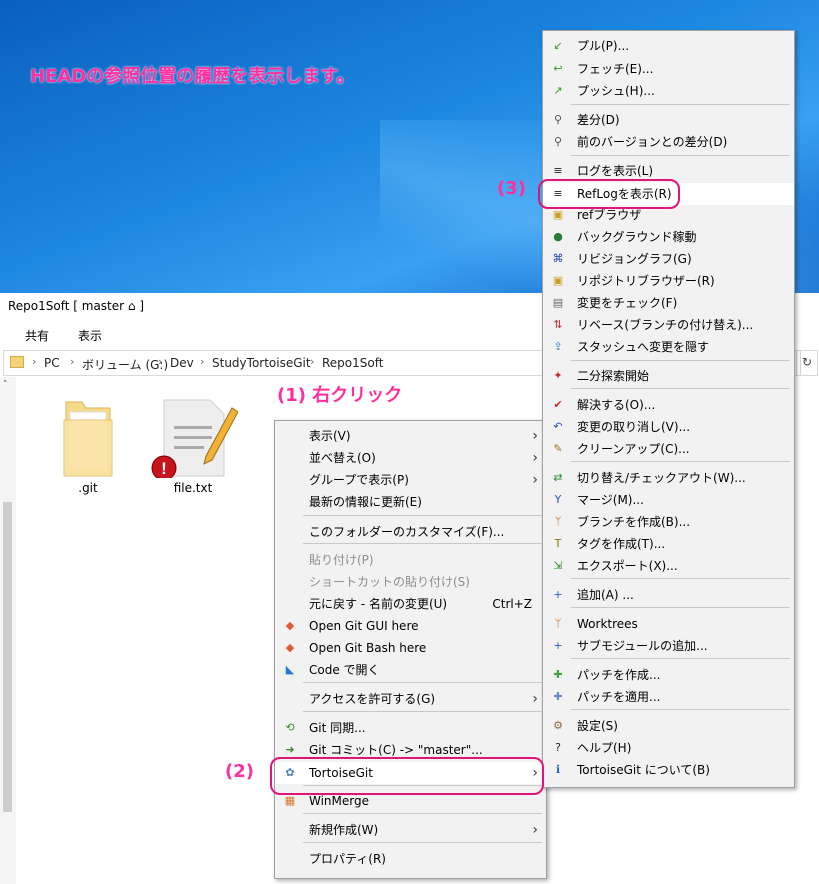  What do you see at coordinates (410, 830) in the screenshot?
I see `context-menu-item-w: 新規作成(W) ›` at bounding box center [410, 830].